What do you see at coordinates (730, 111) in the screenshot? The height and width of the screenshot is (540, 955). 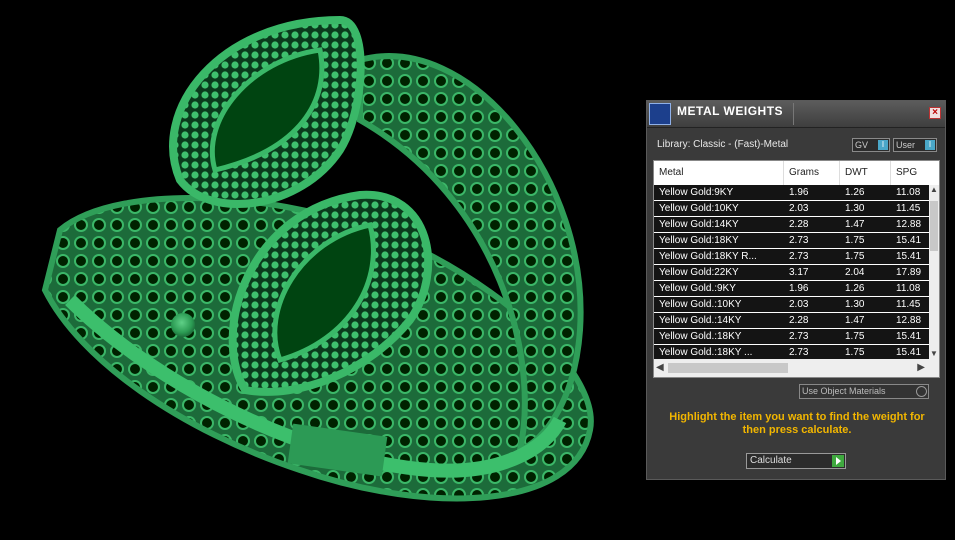 I see `panel-title: METAL WEIGHTS` at bounding box center [730, 111].